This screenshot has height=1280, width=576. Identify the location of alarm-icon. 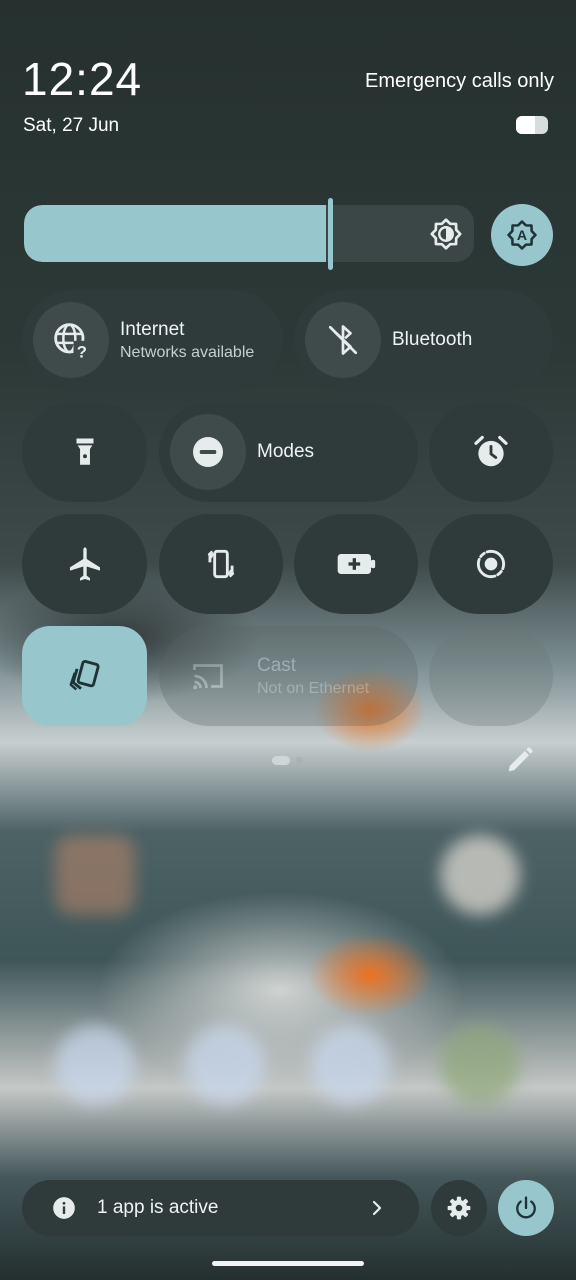
(491, 452).